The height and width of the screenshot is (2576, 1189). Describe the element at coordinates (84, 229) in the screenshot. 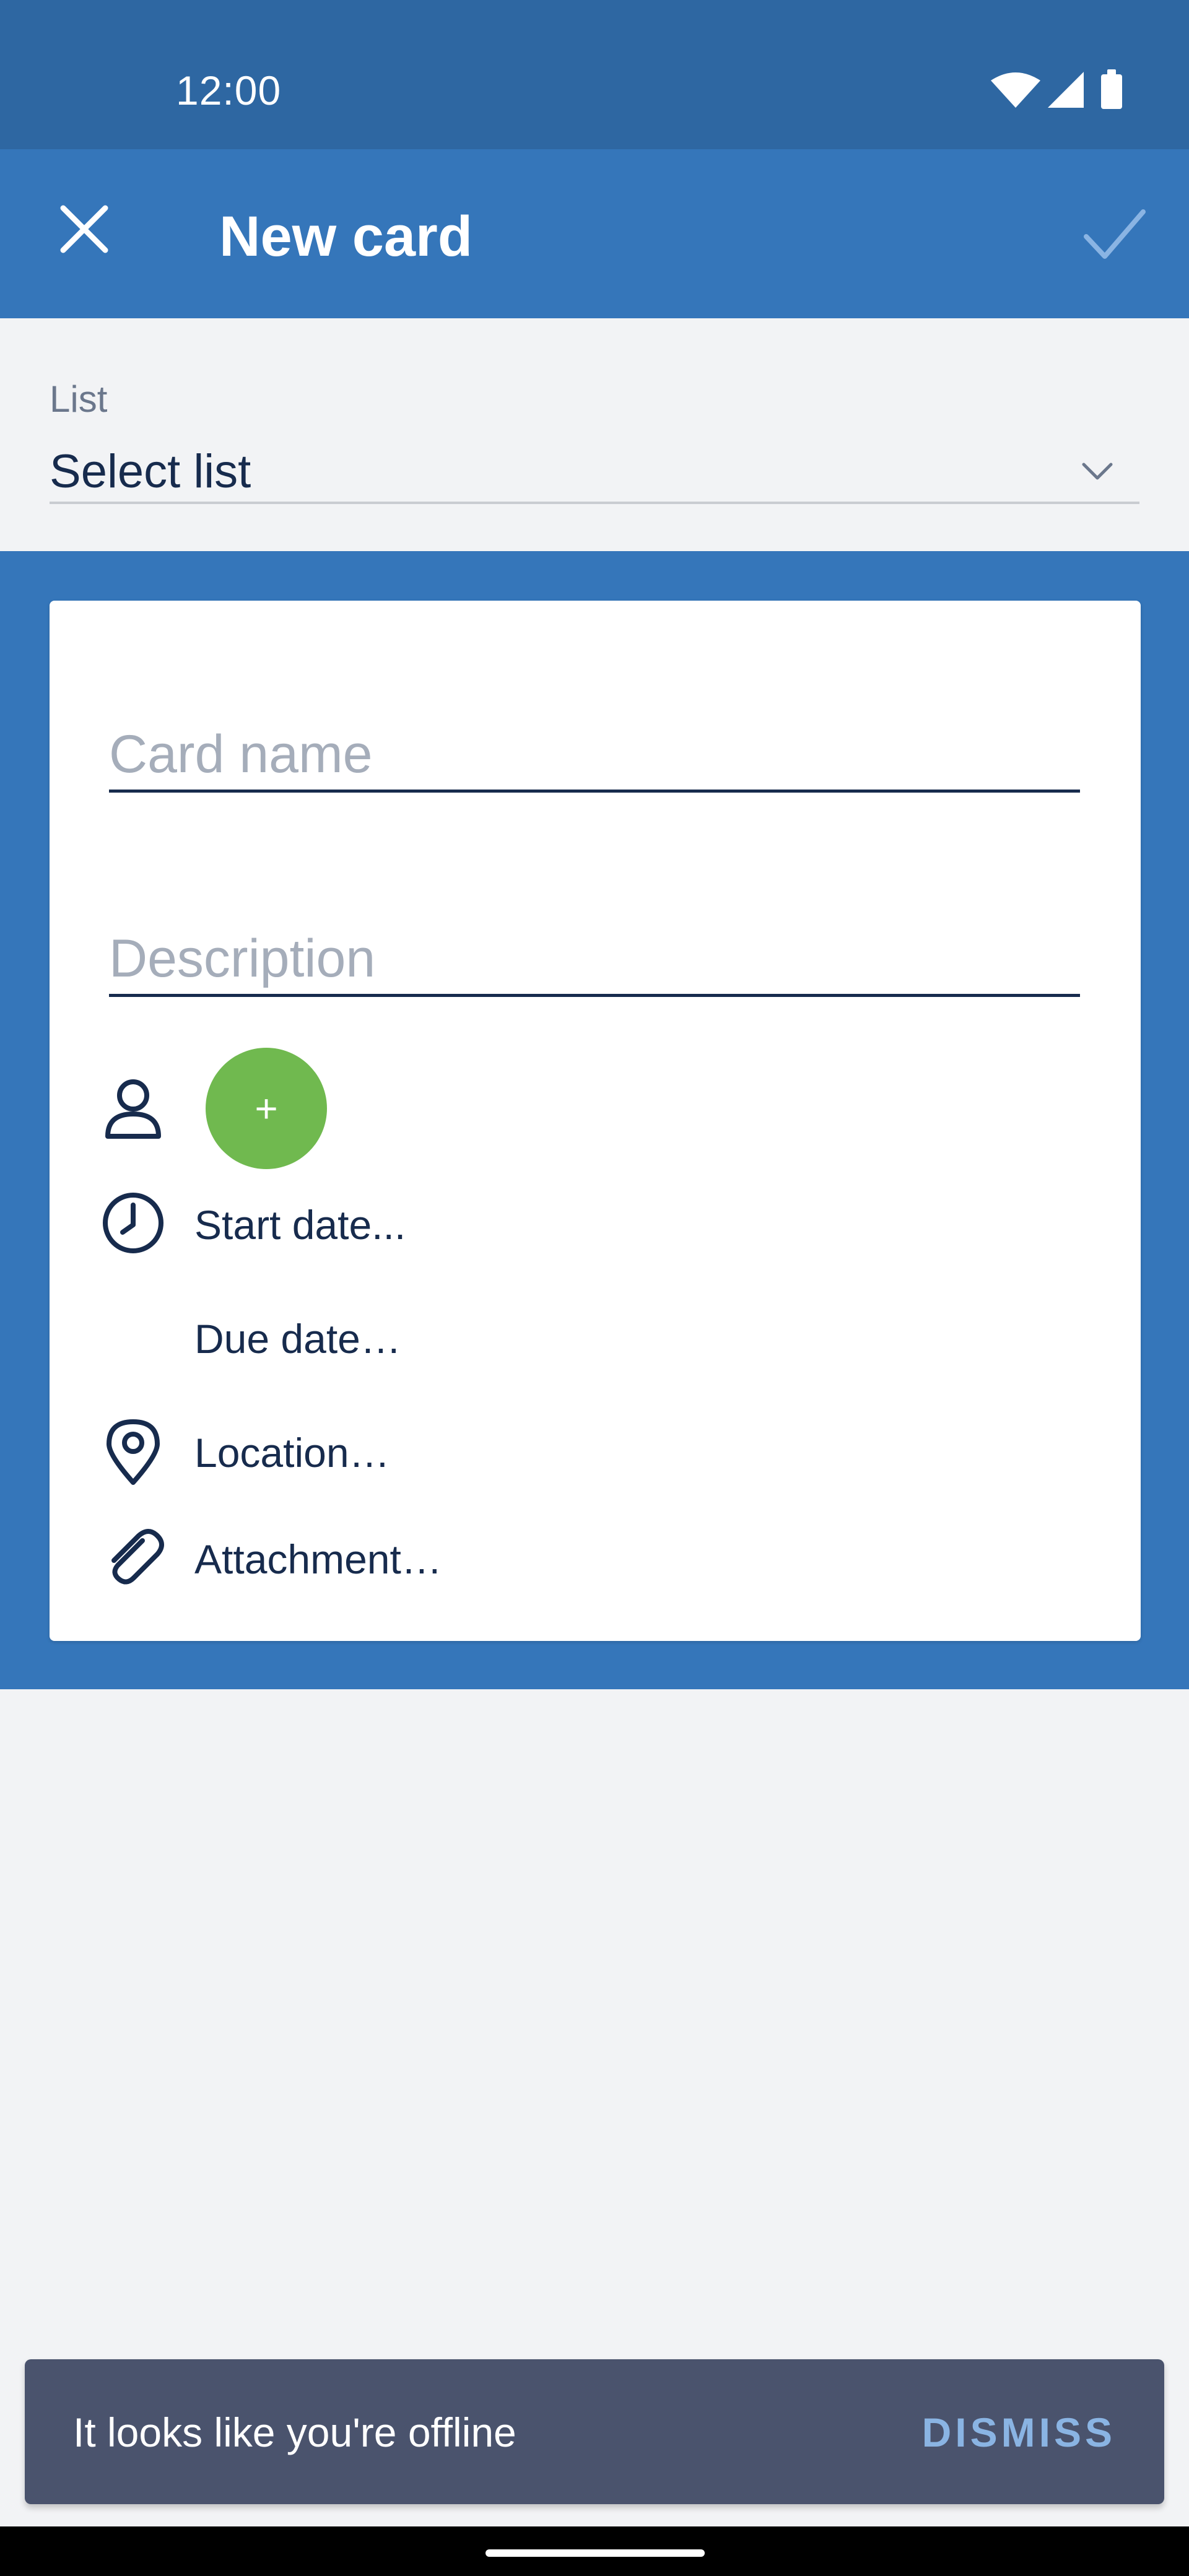

I see `close-icon` at that location.